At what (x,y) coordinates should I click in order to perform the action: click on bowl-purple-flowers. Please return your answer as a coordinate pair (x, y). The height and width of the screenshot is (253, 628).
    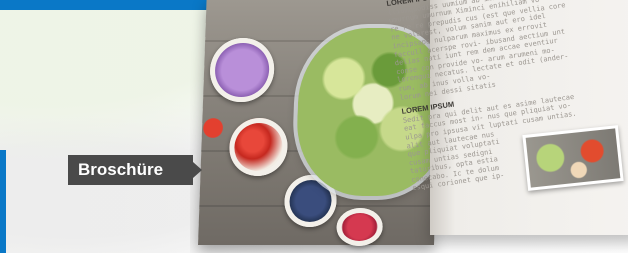
    Looking at the image, I should click on (242, 70).